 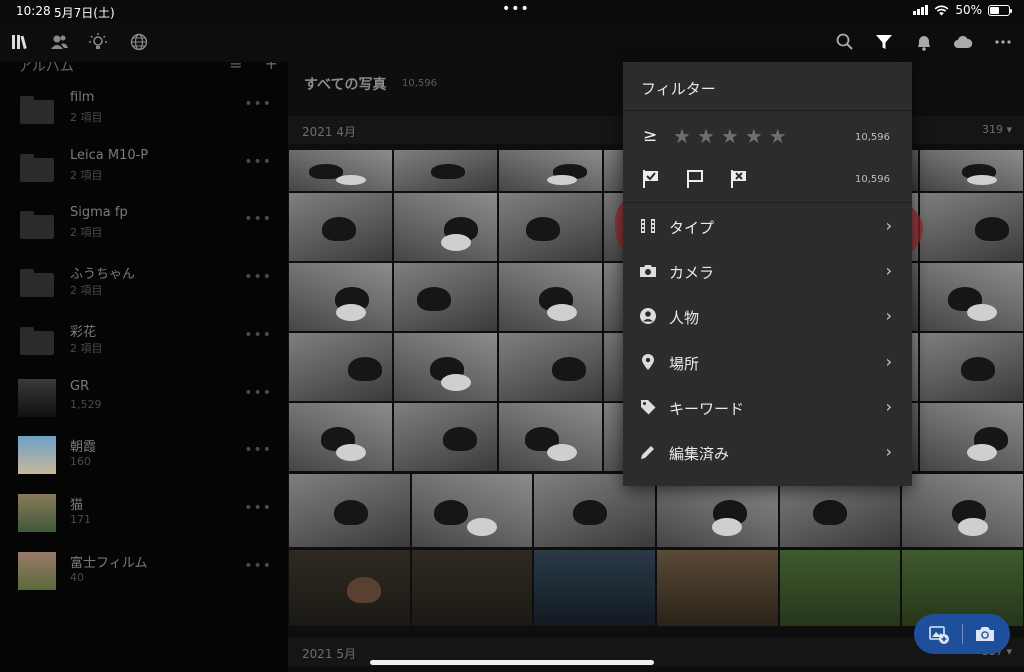 I want to click on multitasking-dots: •••, so click(x=516, y=9).